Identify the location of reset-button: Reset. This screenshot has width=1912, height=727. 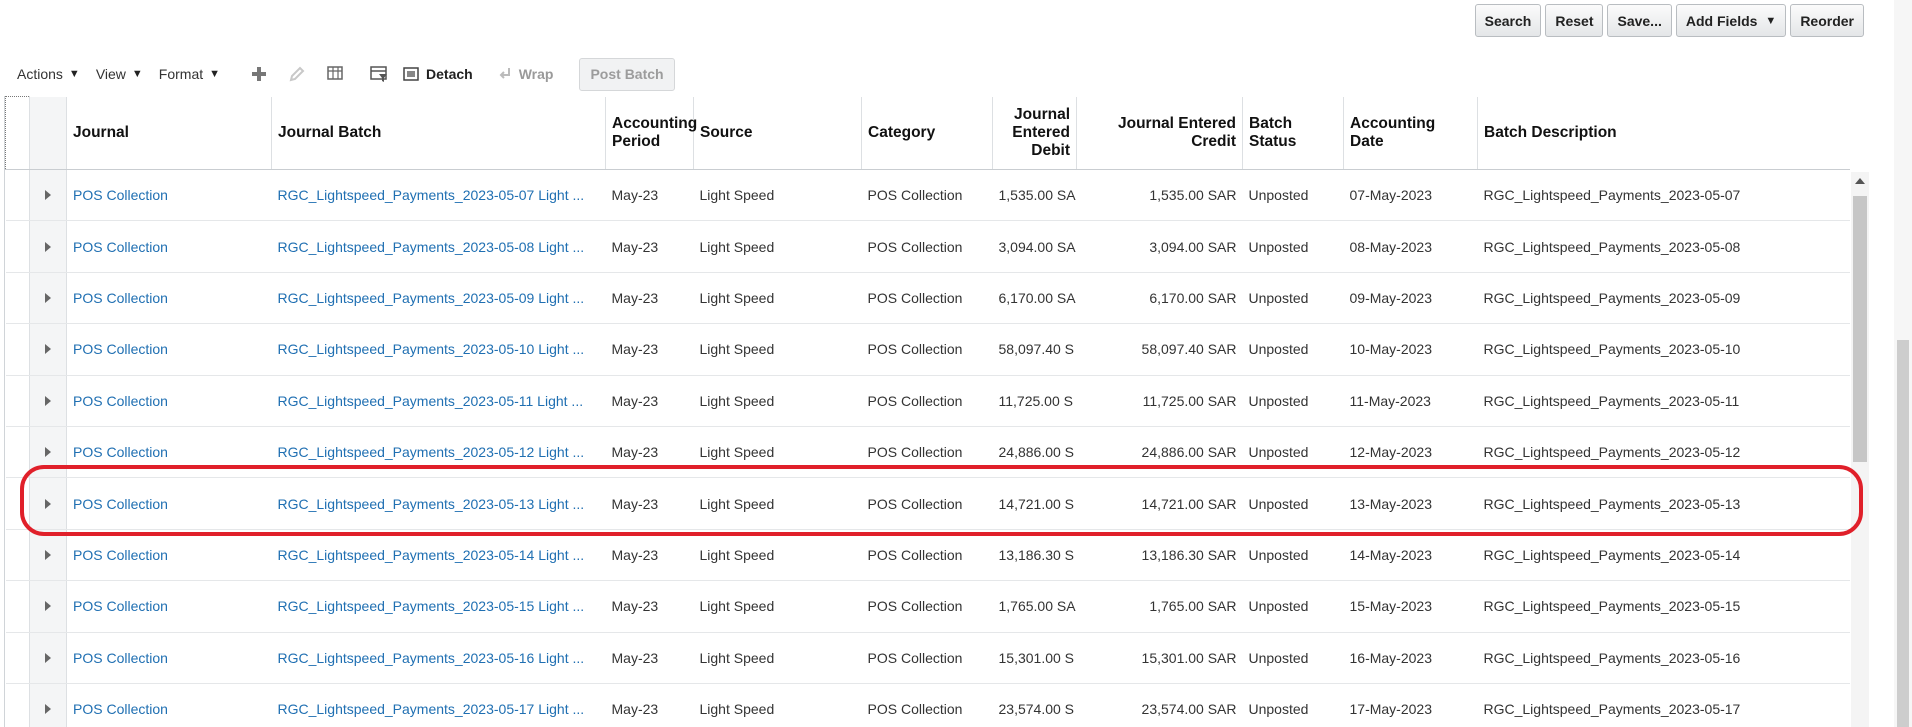
(1574, 20).